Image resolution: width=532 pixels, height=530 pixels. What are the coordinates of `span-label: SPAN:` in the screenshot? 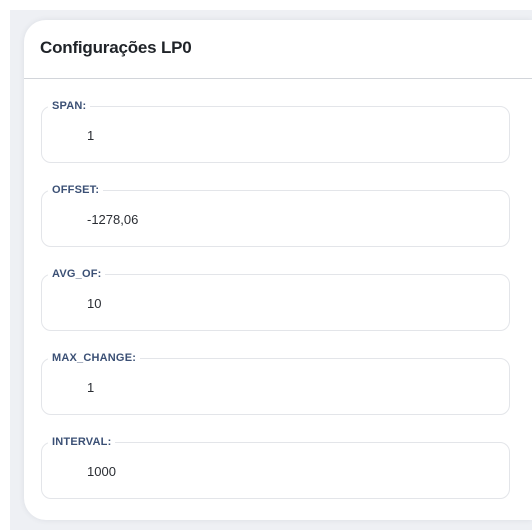 It's located at (69, 106).